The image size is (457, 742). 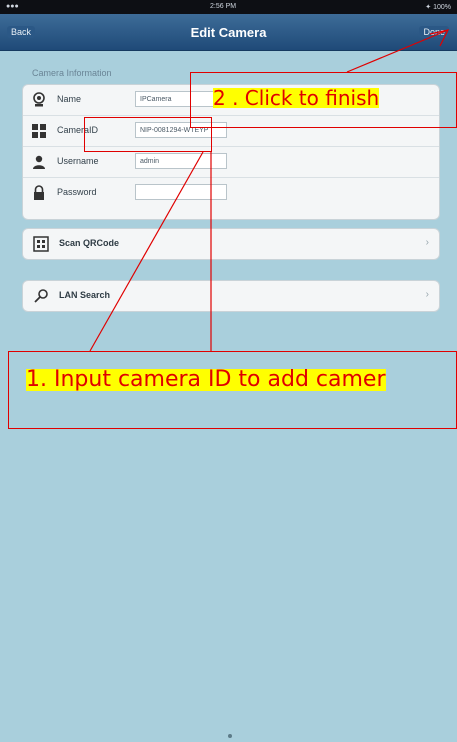 What do you see at coordinates (296, 98) in the screenshot?
I see `finish-annotation-text: 2 . Click to finish` at bounding box center [296, 98].